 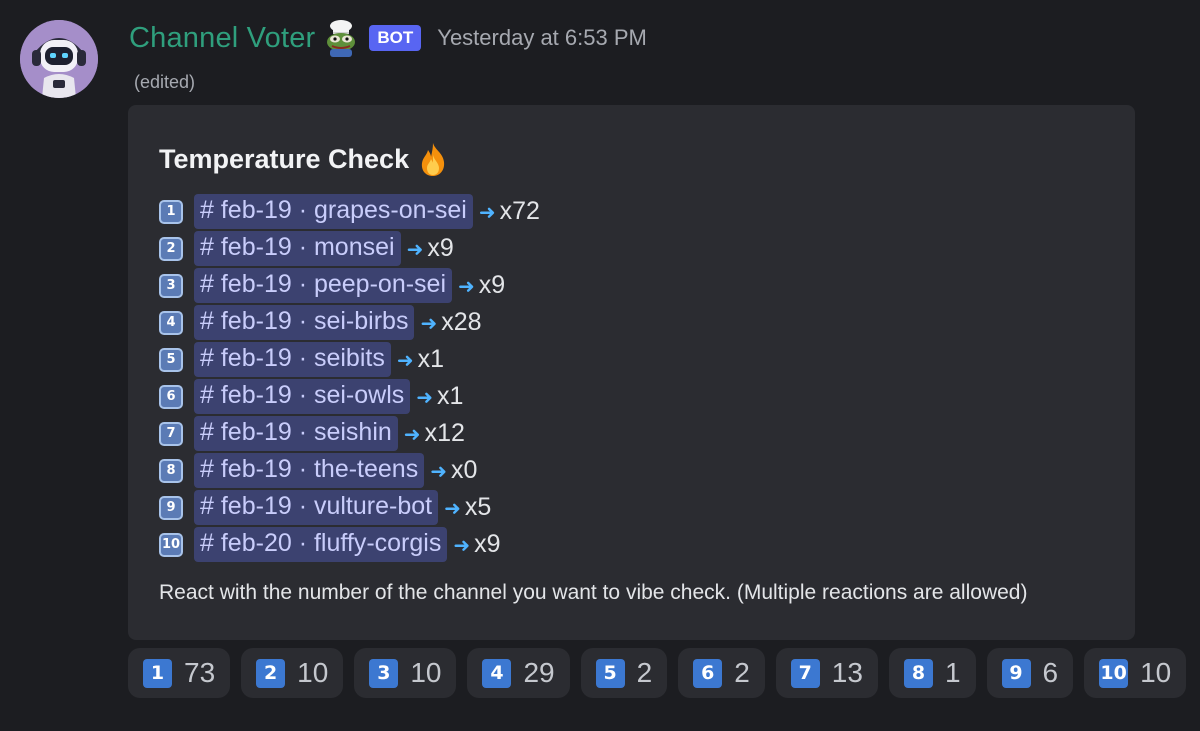 I want to click on channel-mention: # feb-19 · seibits, so click(x=292, y=359).